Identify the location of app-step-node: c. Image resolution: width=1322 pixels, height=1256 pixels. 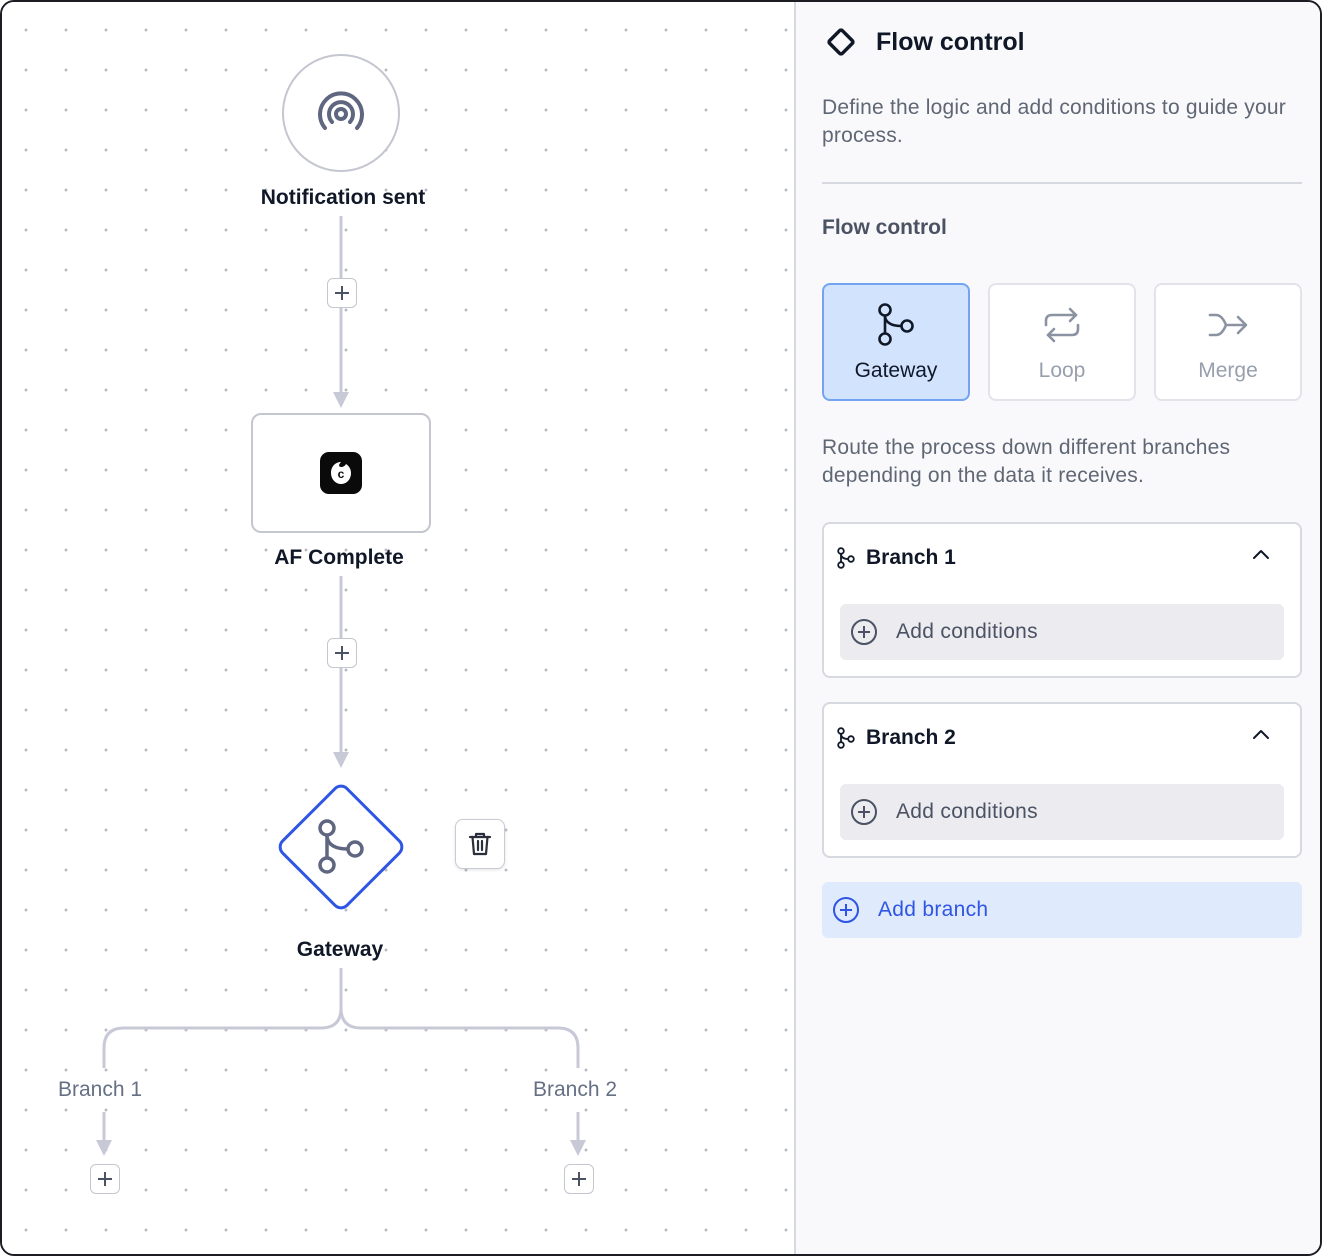
(341, 473).